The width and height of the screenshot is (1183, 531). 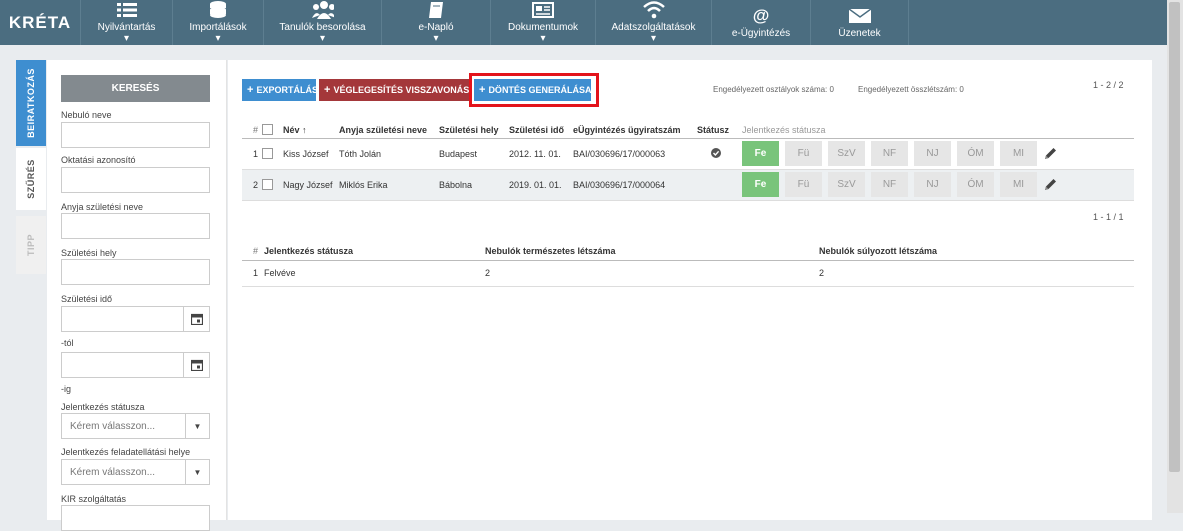 I want to click on export-label: EXPORTÁLÁS, so click(x=287, y=90).